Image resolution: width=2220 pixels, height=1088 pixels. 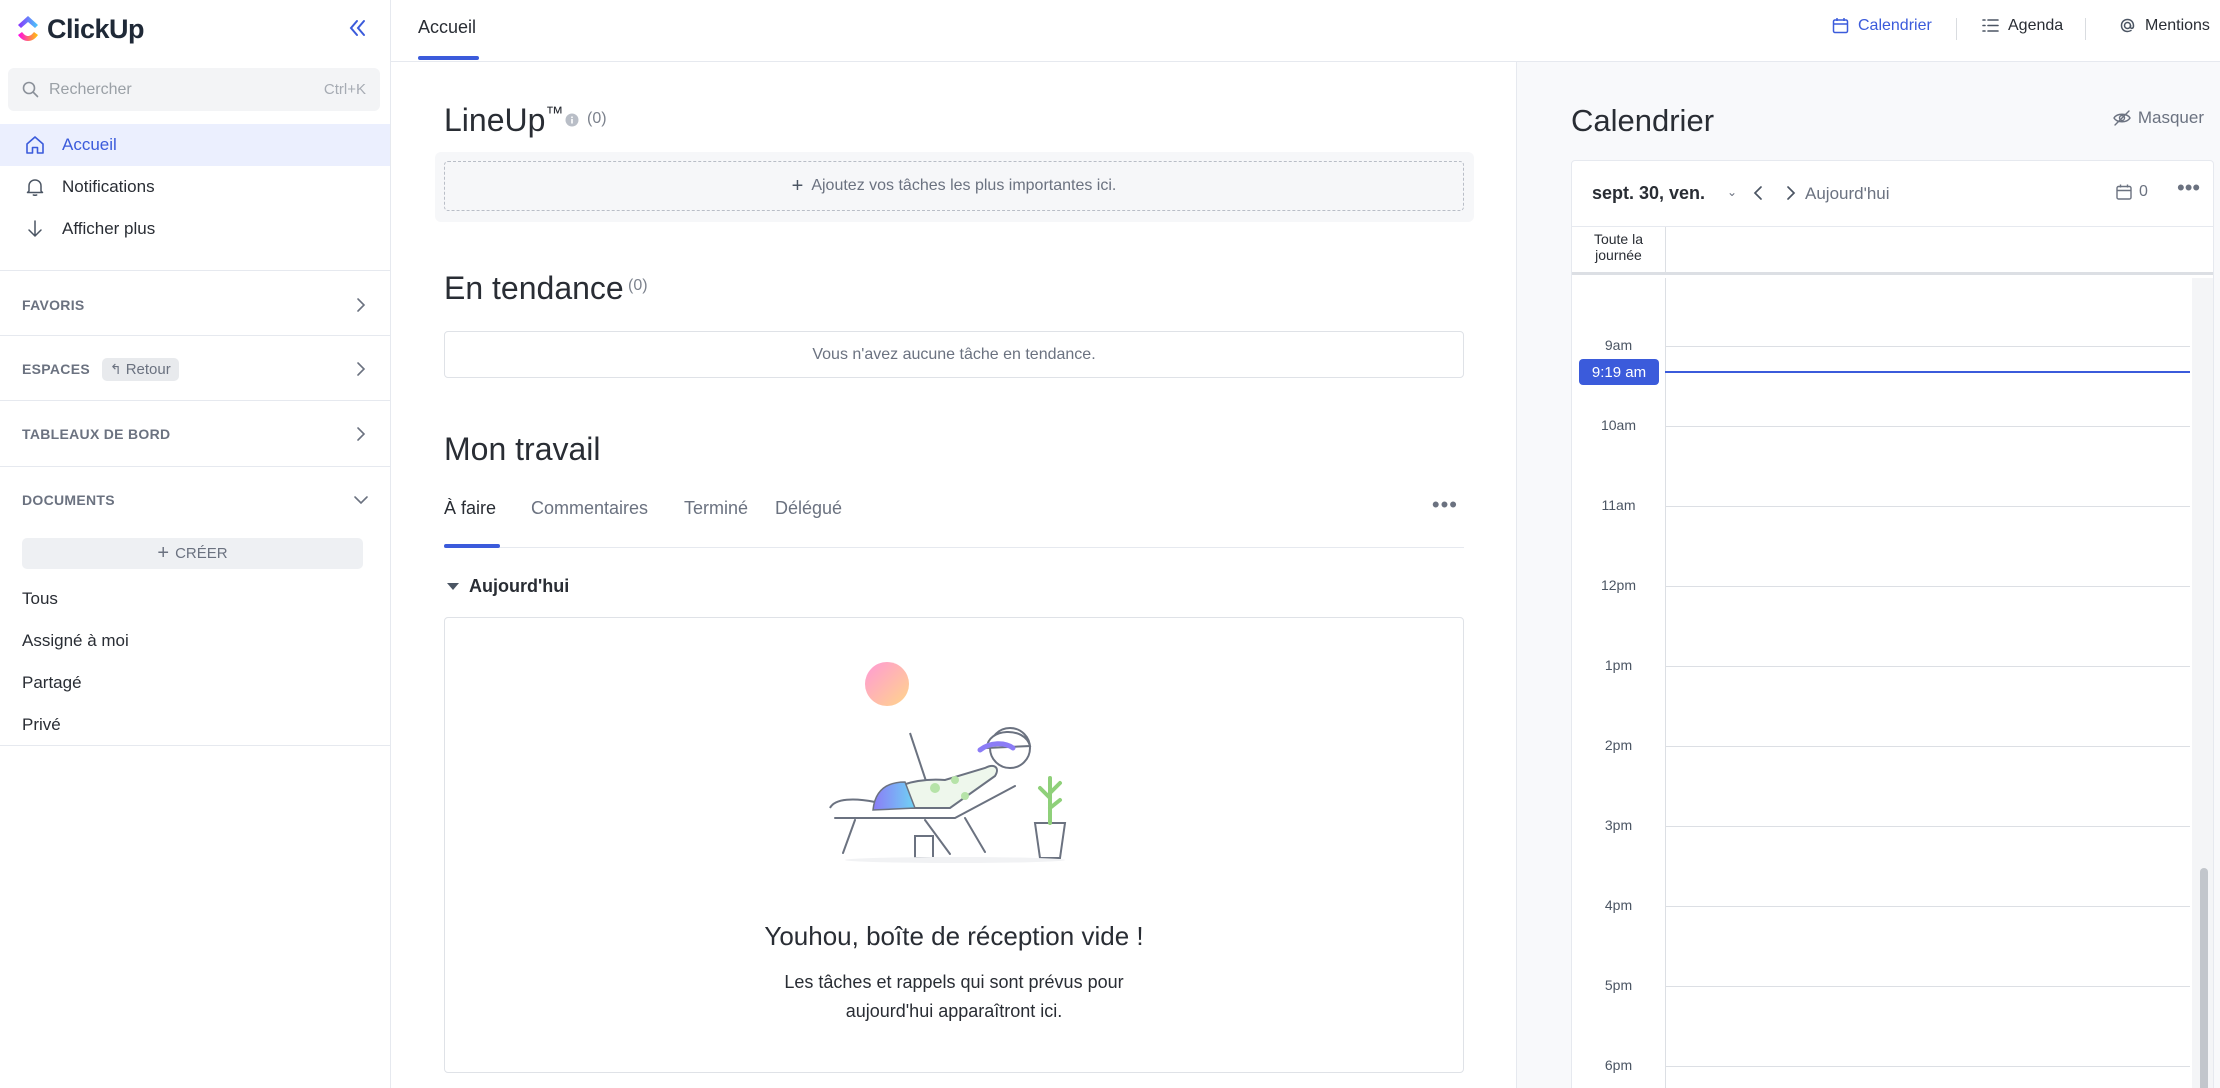 I want to click on back-button: ↰ Retour, so click(x=140, y=369).